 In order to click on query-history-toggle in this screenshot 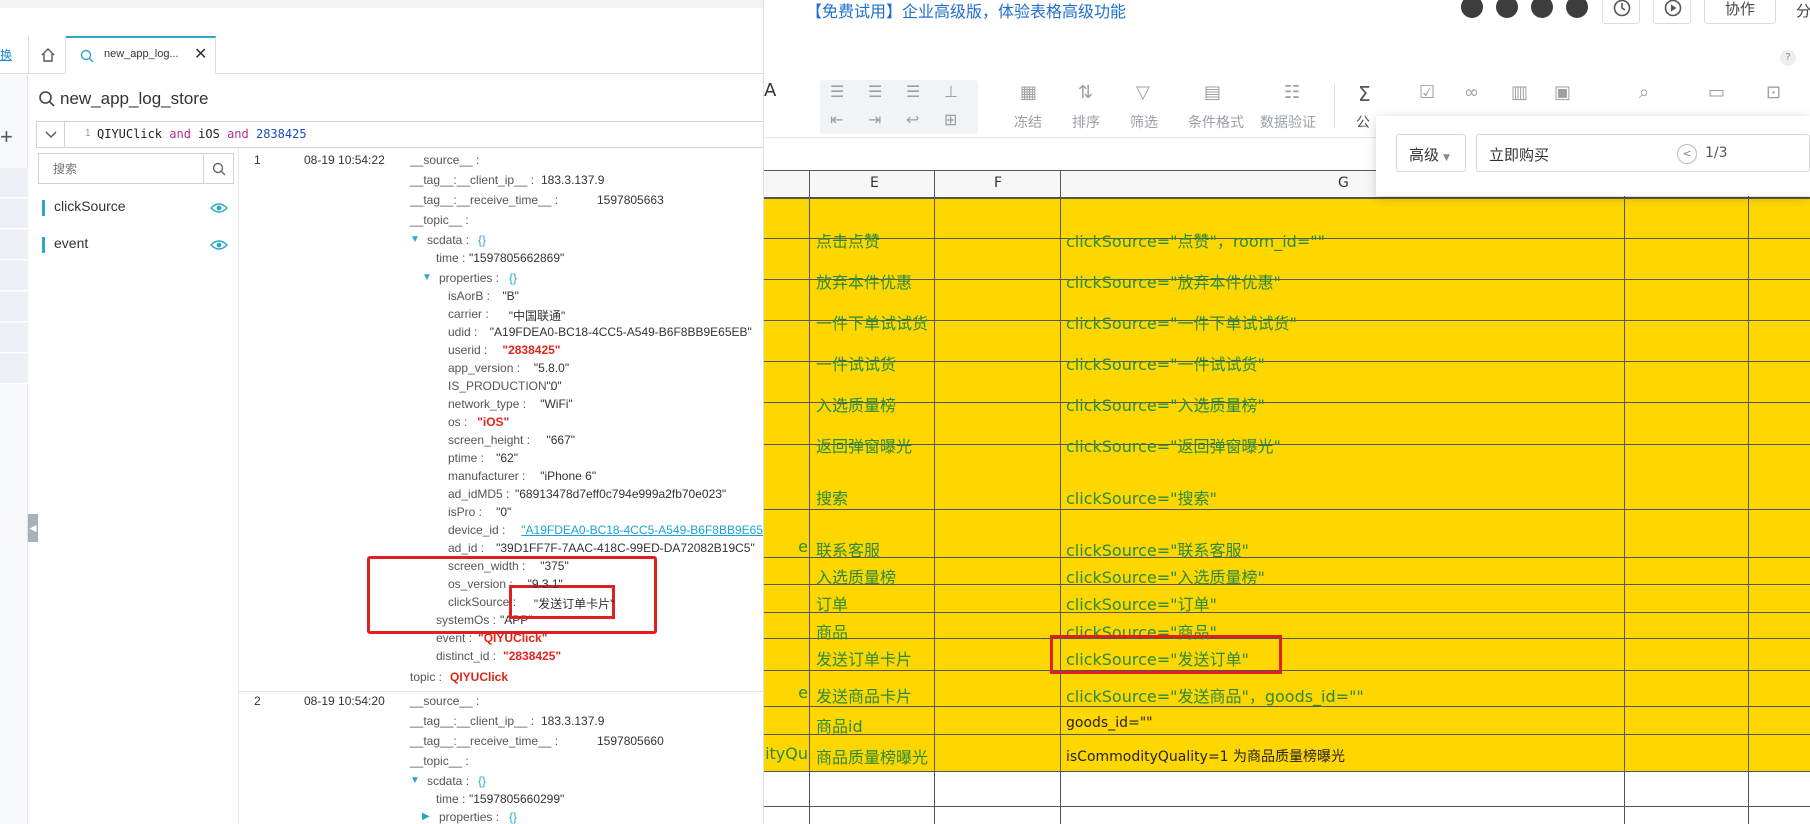, I will do `click(51, 134)`.